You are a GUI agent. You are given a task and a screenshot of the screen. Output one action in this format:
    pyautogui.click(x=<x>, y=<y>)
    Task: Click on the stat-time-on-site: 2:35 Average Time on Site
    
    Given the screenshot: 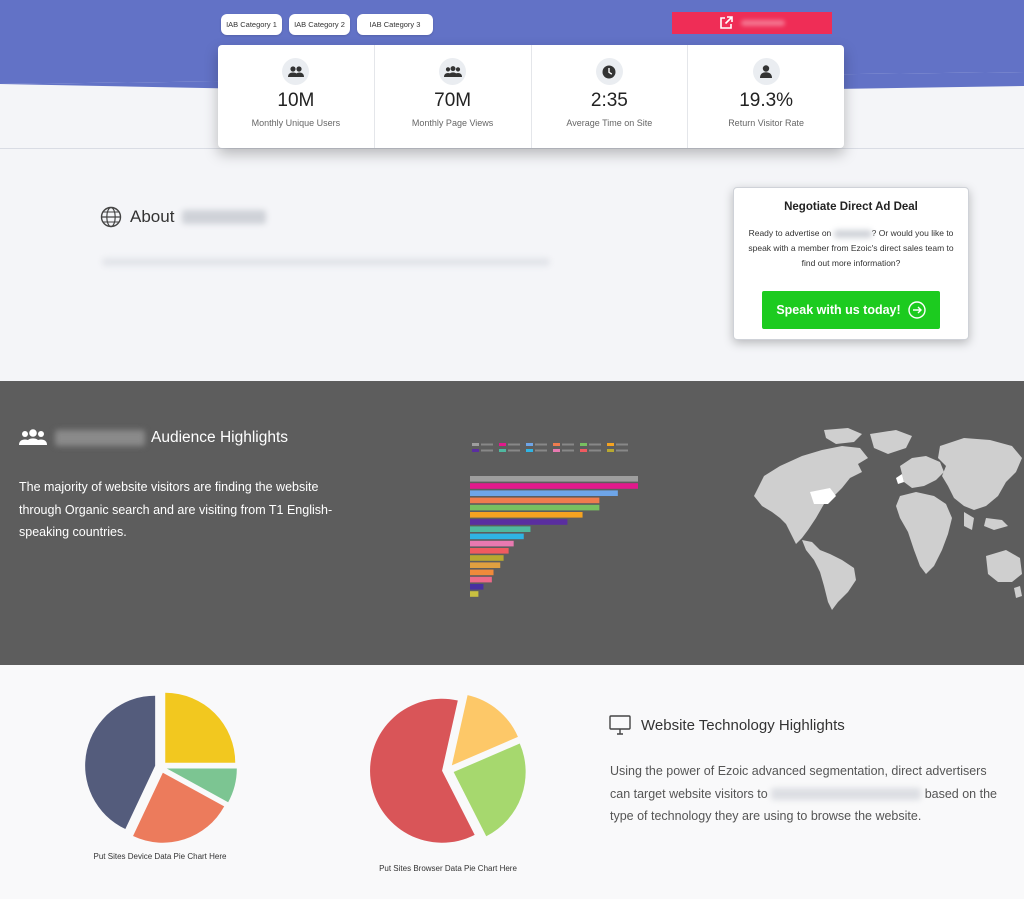 What is the action you would take?
    pyautogui.click(x=610, y=96)
    